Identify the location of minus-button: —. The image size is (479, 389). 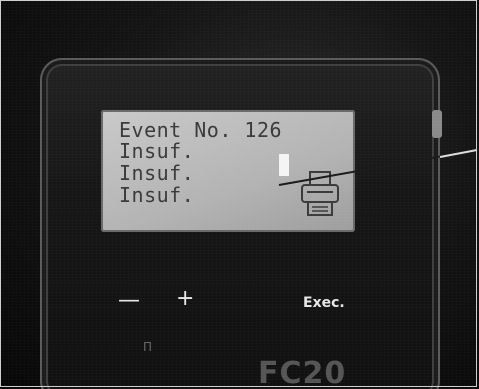
(129, 300).